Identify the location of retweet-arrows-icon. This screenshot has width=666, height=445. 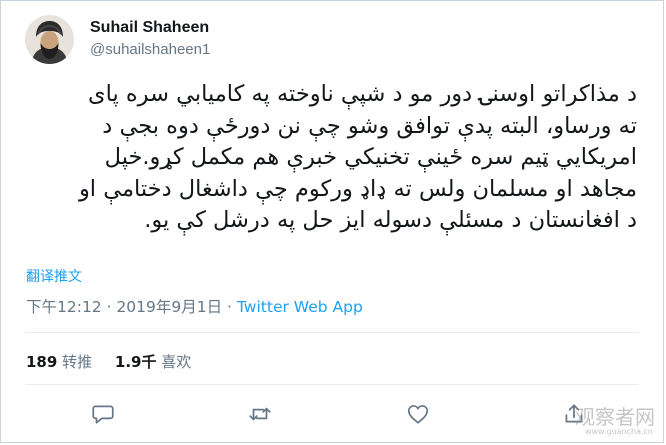
(260, 414).